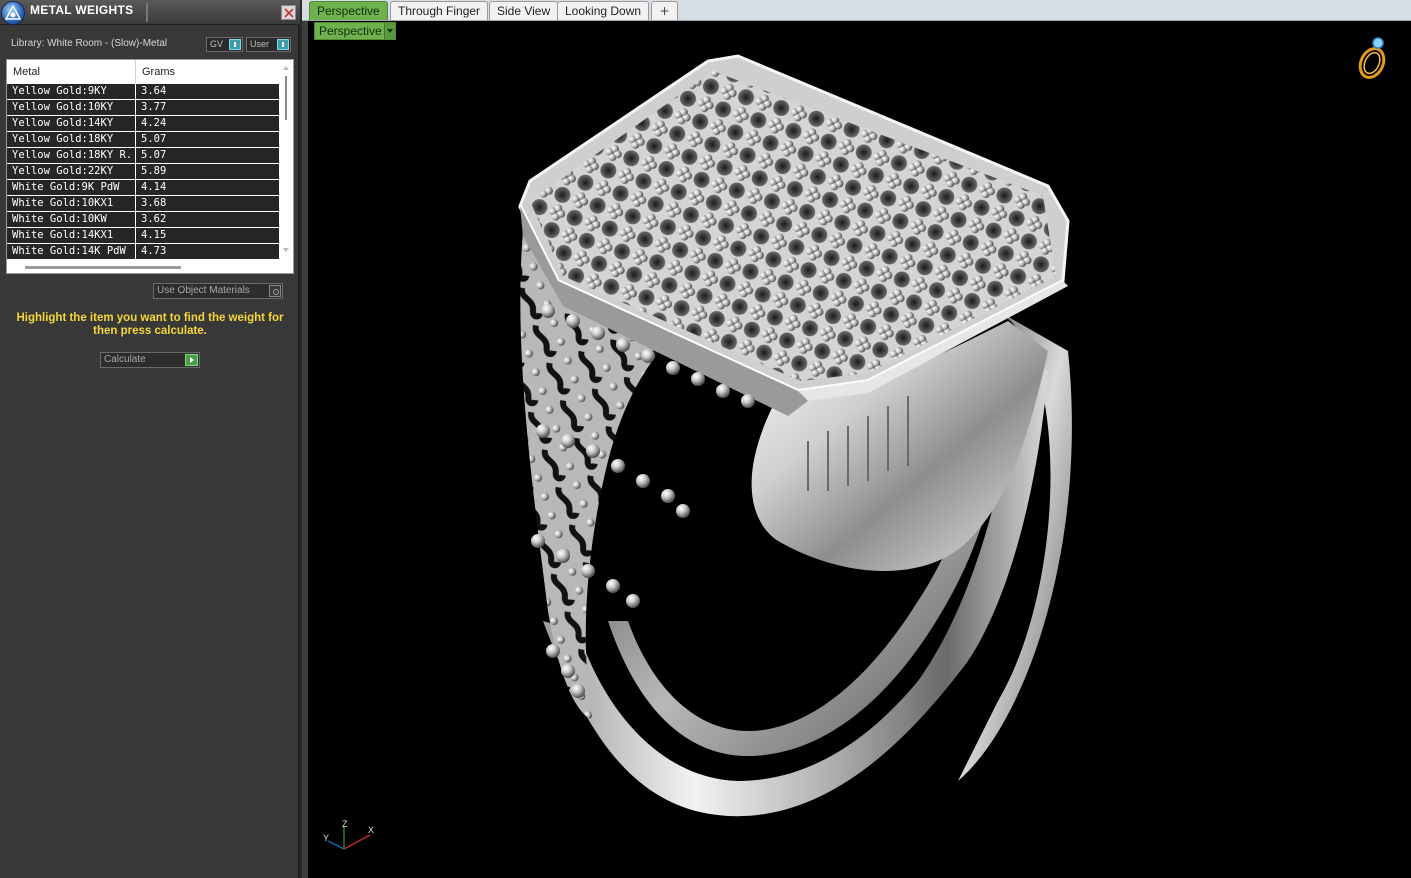 This screenshot has height=878, width=1411. I want to click on metal-cell: White Gold:9K PdW, so click(66, 187).